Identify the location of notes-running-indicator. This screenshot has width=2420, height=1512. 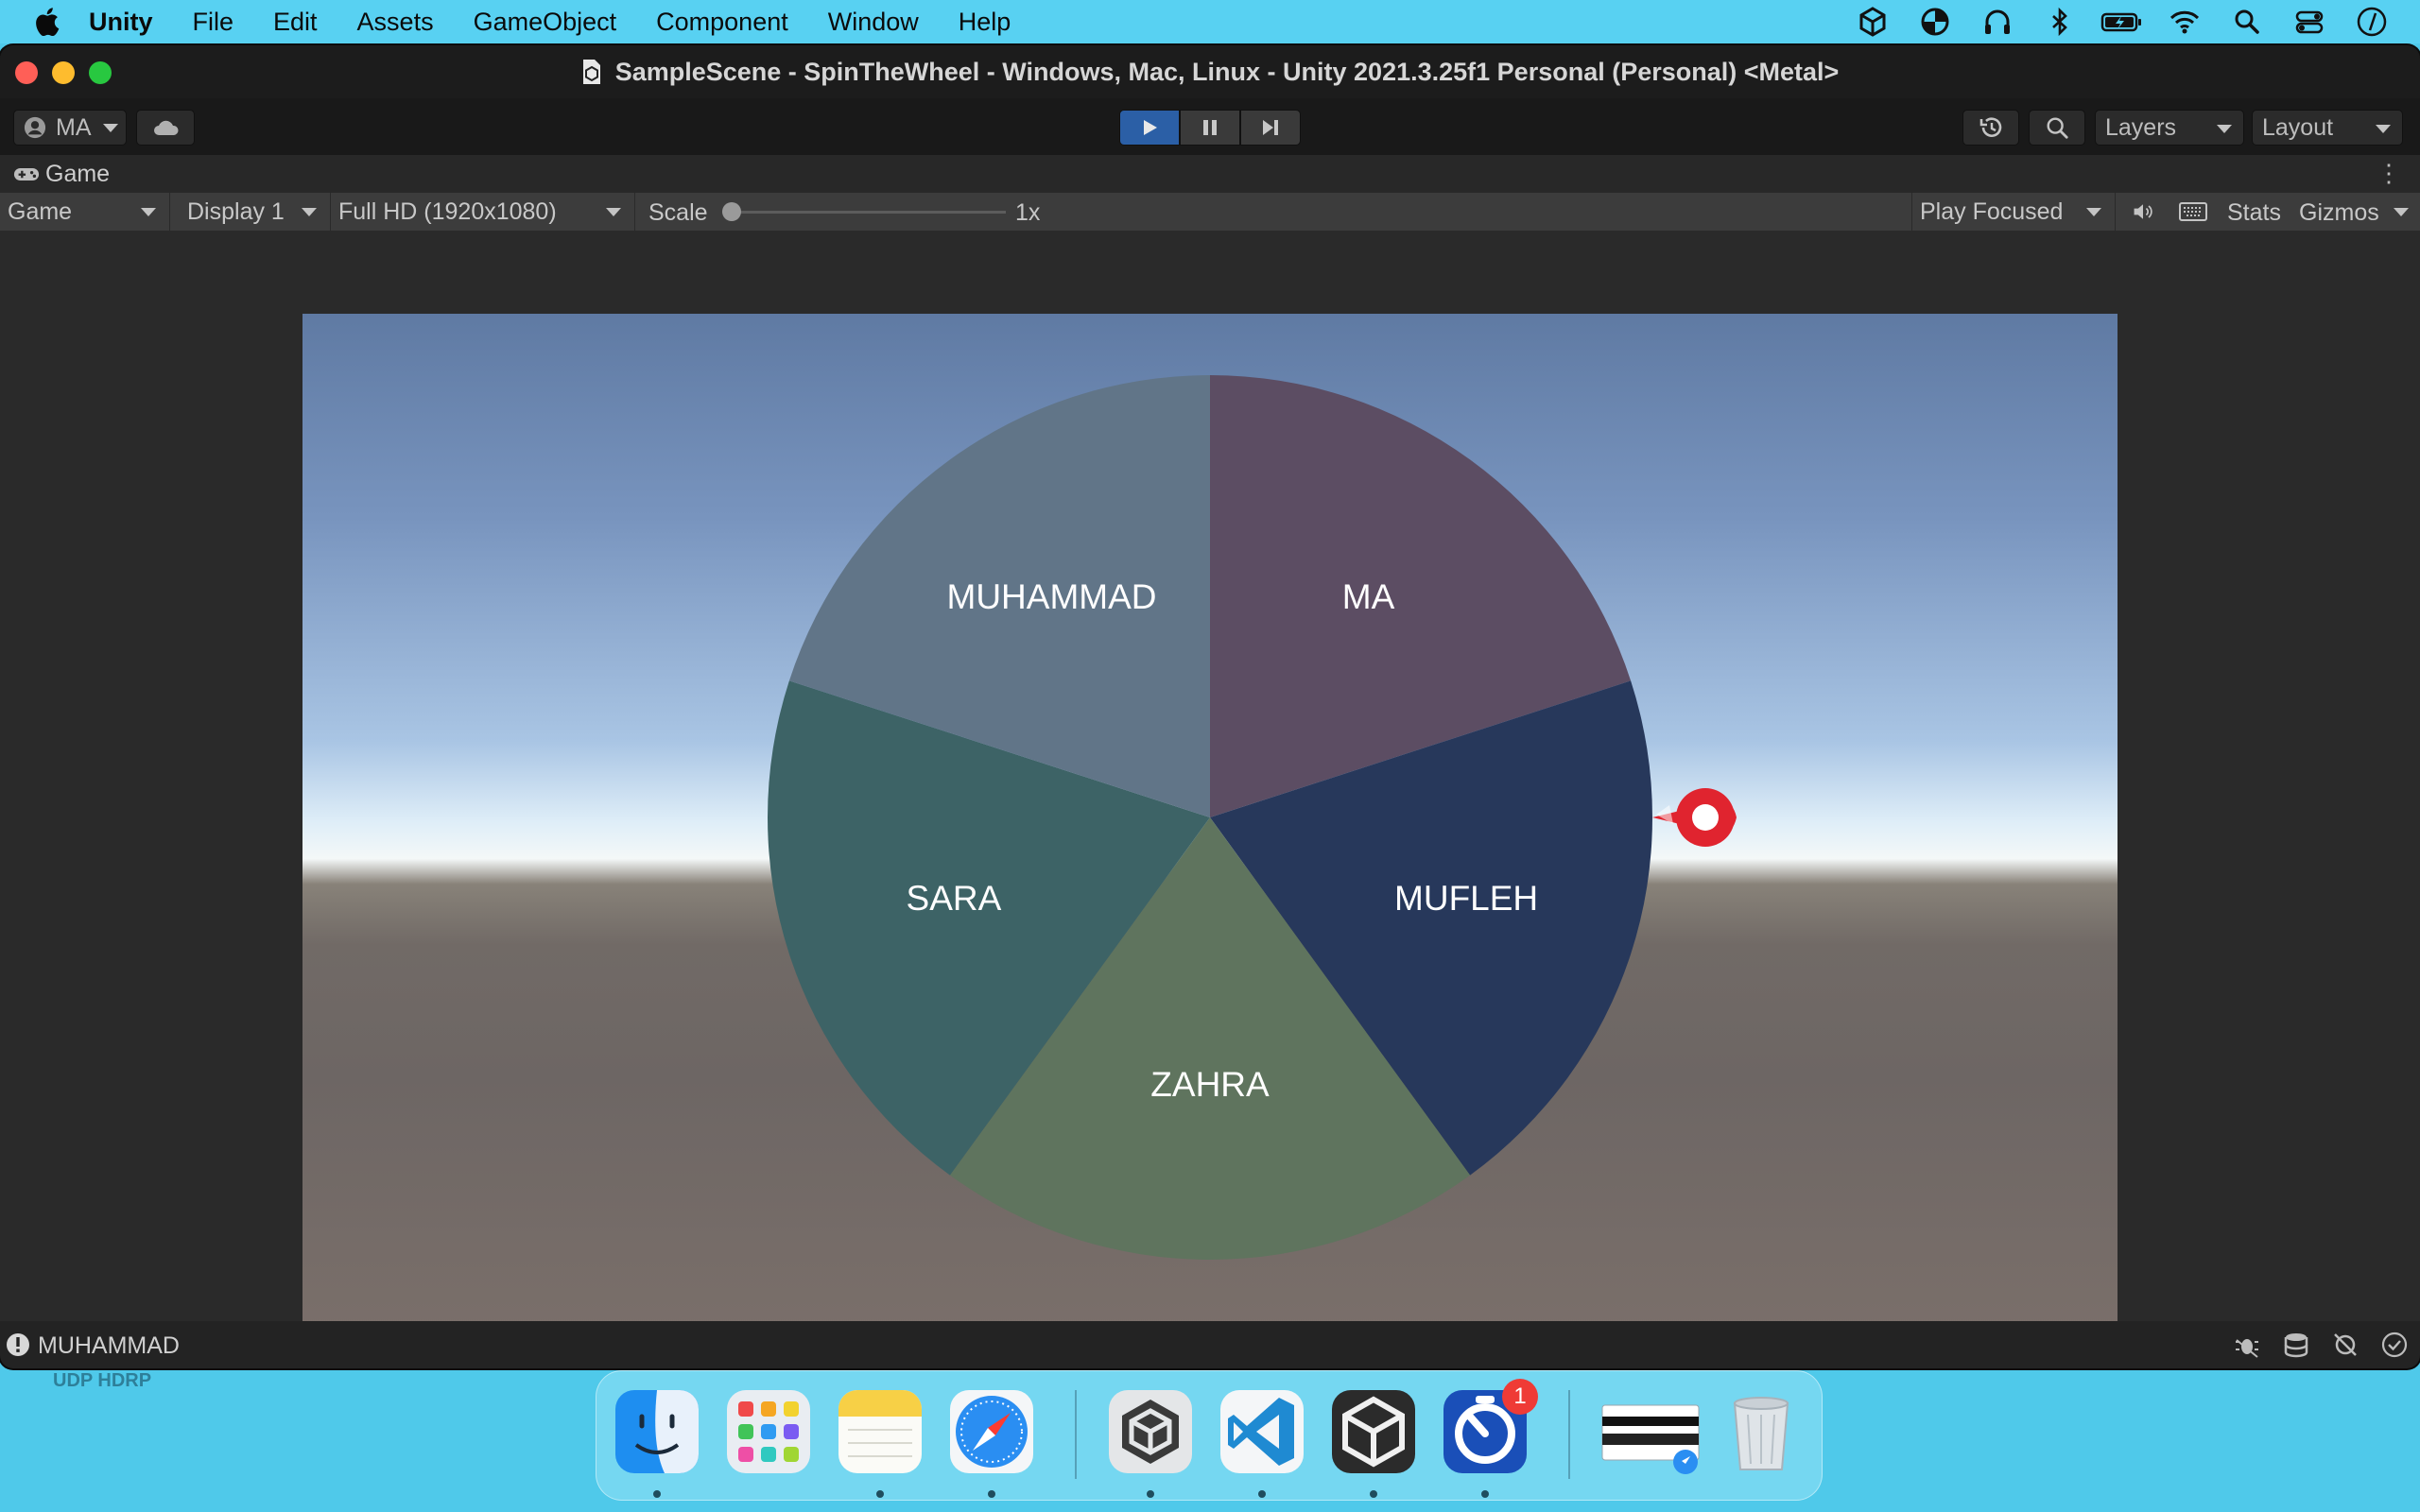
(880, 1494).